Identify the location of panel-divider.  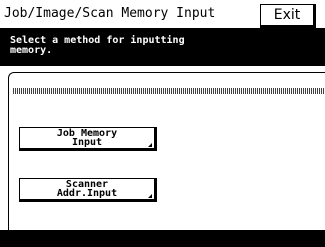
(169, 91).